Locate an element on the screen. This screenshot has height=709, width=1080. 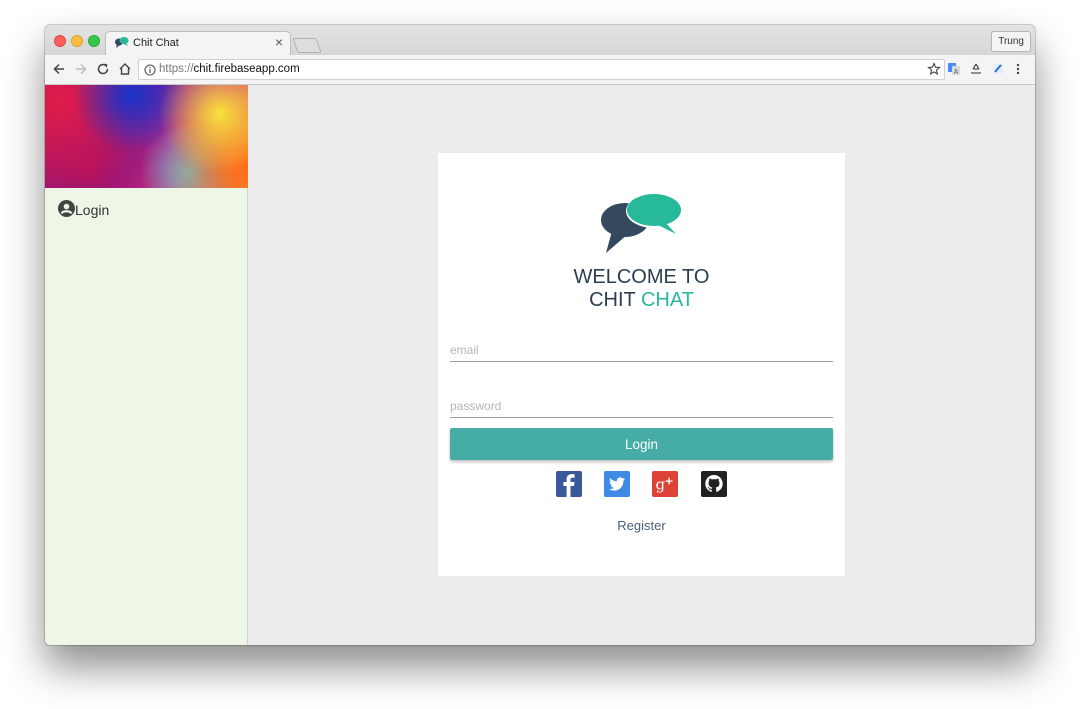
new-tab-button is located at coordinates (307, 45).